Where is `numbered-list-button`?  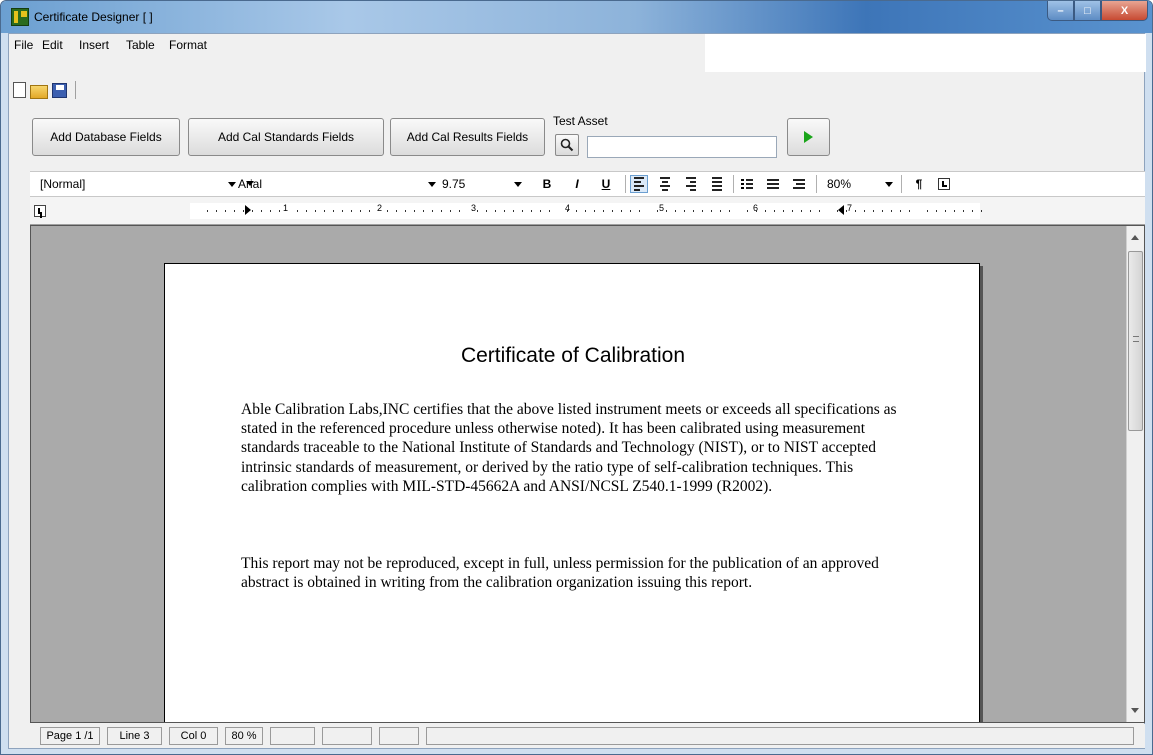
numbered-list-button is located at coordinates (773, 184).